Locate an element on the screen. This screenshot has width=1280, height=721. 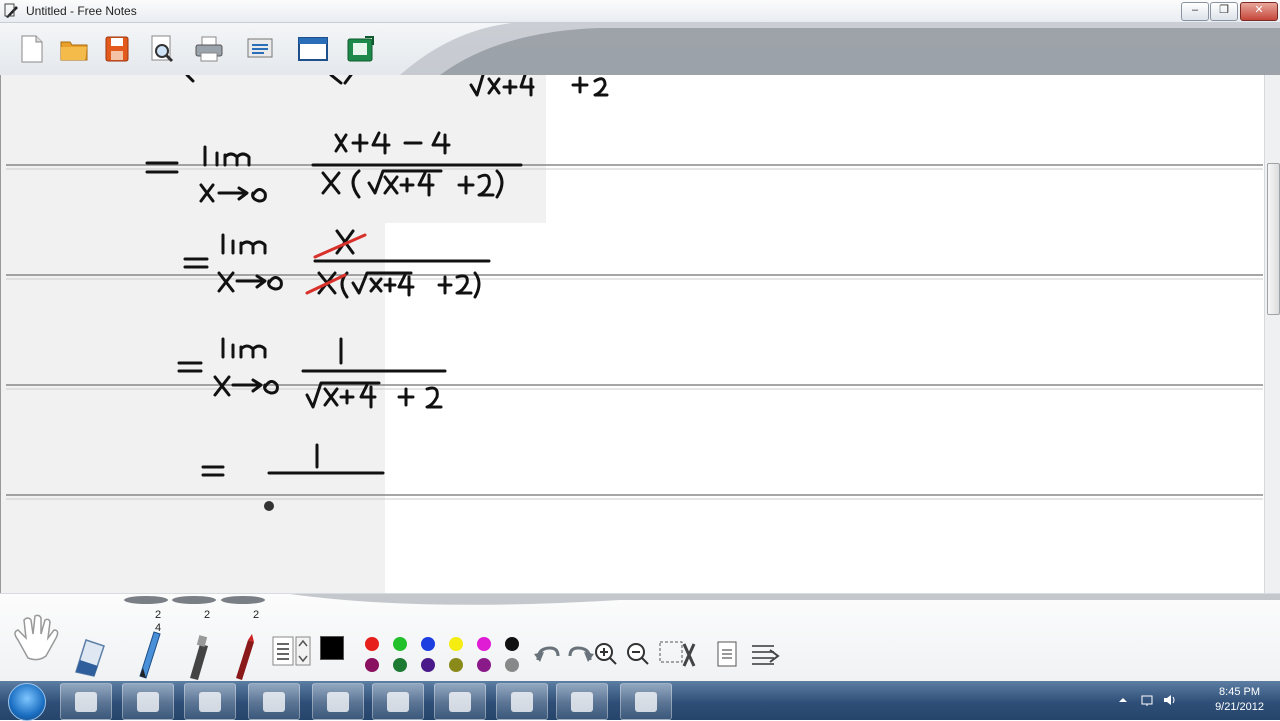
internet-explorer-glyph is located at coordinates (86, 702).